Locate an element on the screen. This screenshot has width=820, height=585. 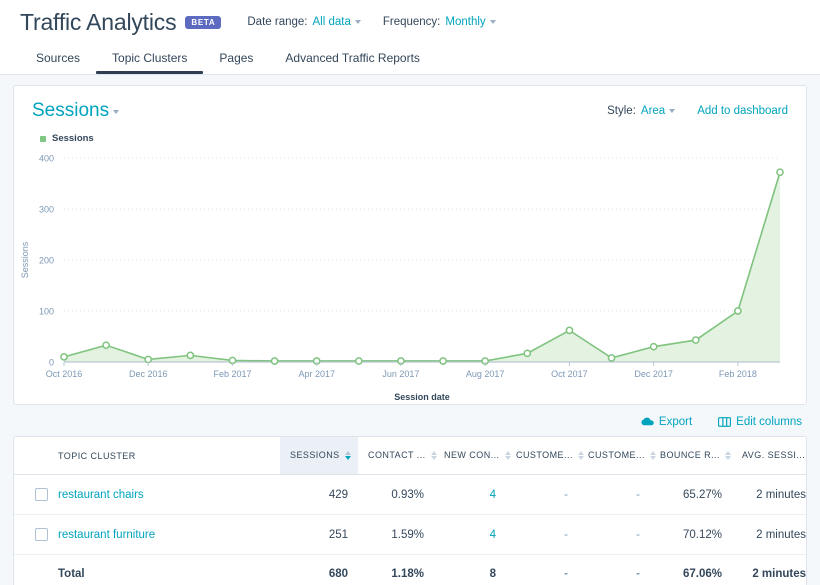
tab-topic-clusters: Topic Clusters is located at coordinates (150, 62).